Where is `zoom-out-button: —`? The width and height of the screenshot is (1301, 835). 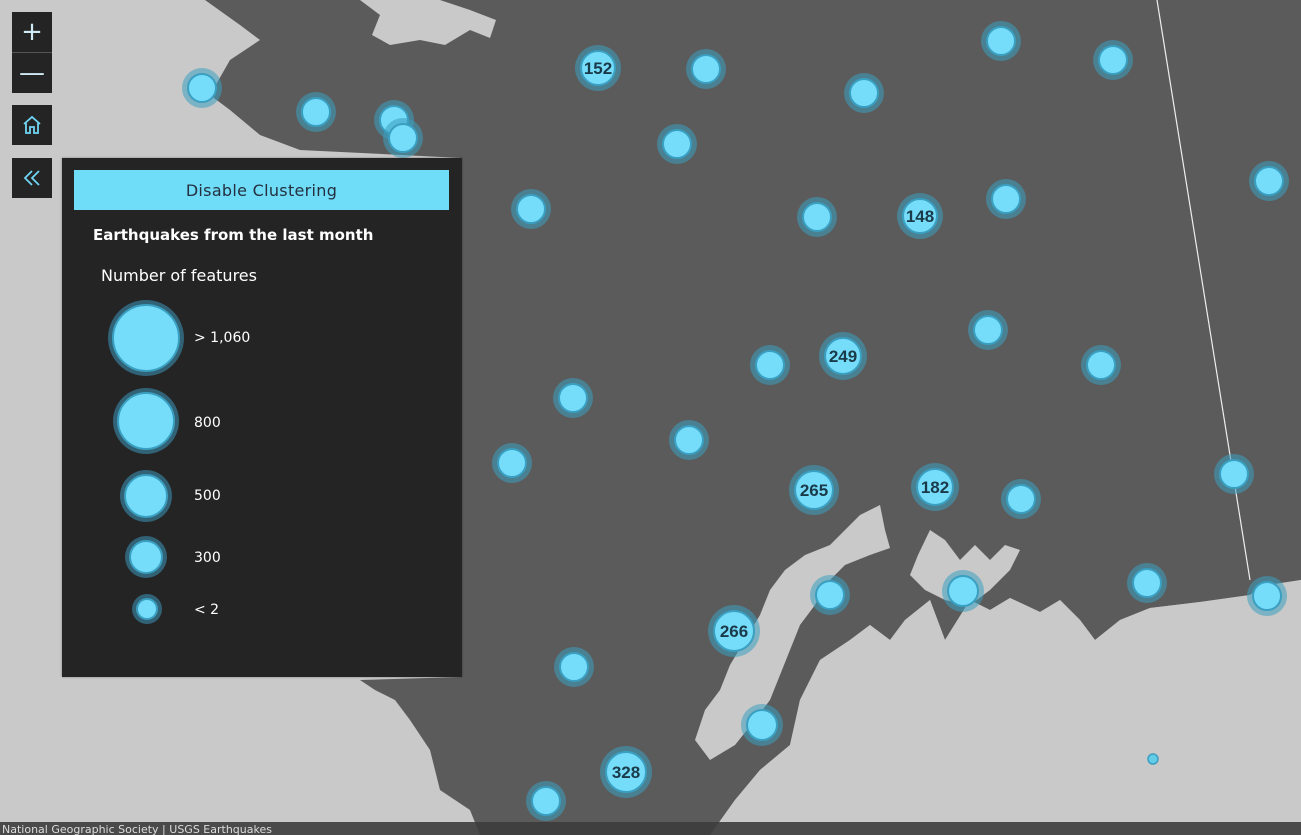 zoom-out-button: — is located at coordinates (32, 73).